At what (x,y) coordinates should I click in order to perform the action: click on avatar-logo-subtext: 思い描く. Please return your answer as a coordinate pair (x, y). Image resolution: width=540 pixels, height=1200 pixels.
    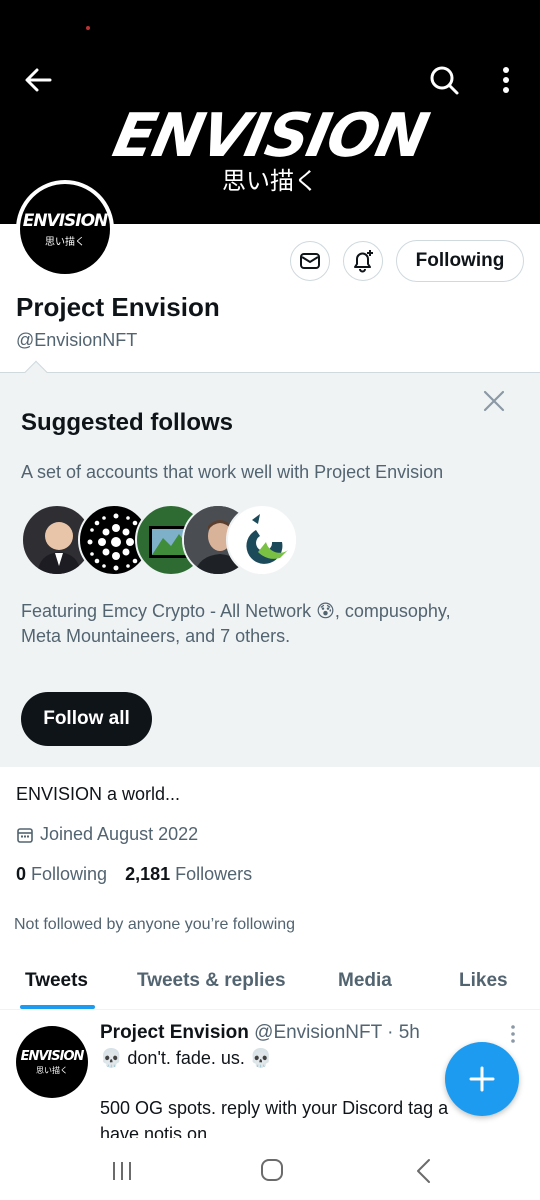
    Looking at the image, I should click on (65, 242).